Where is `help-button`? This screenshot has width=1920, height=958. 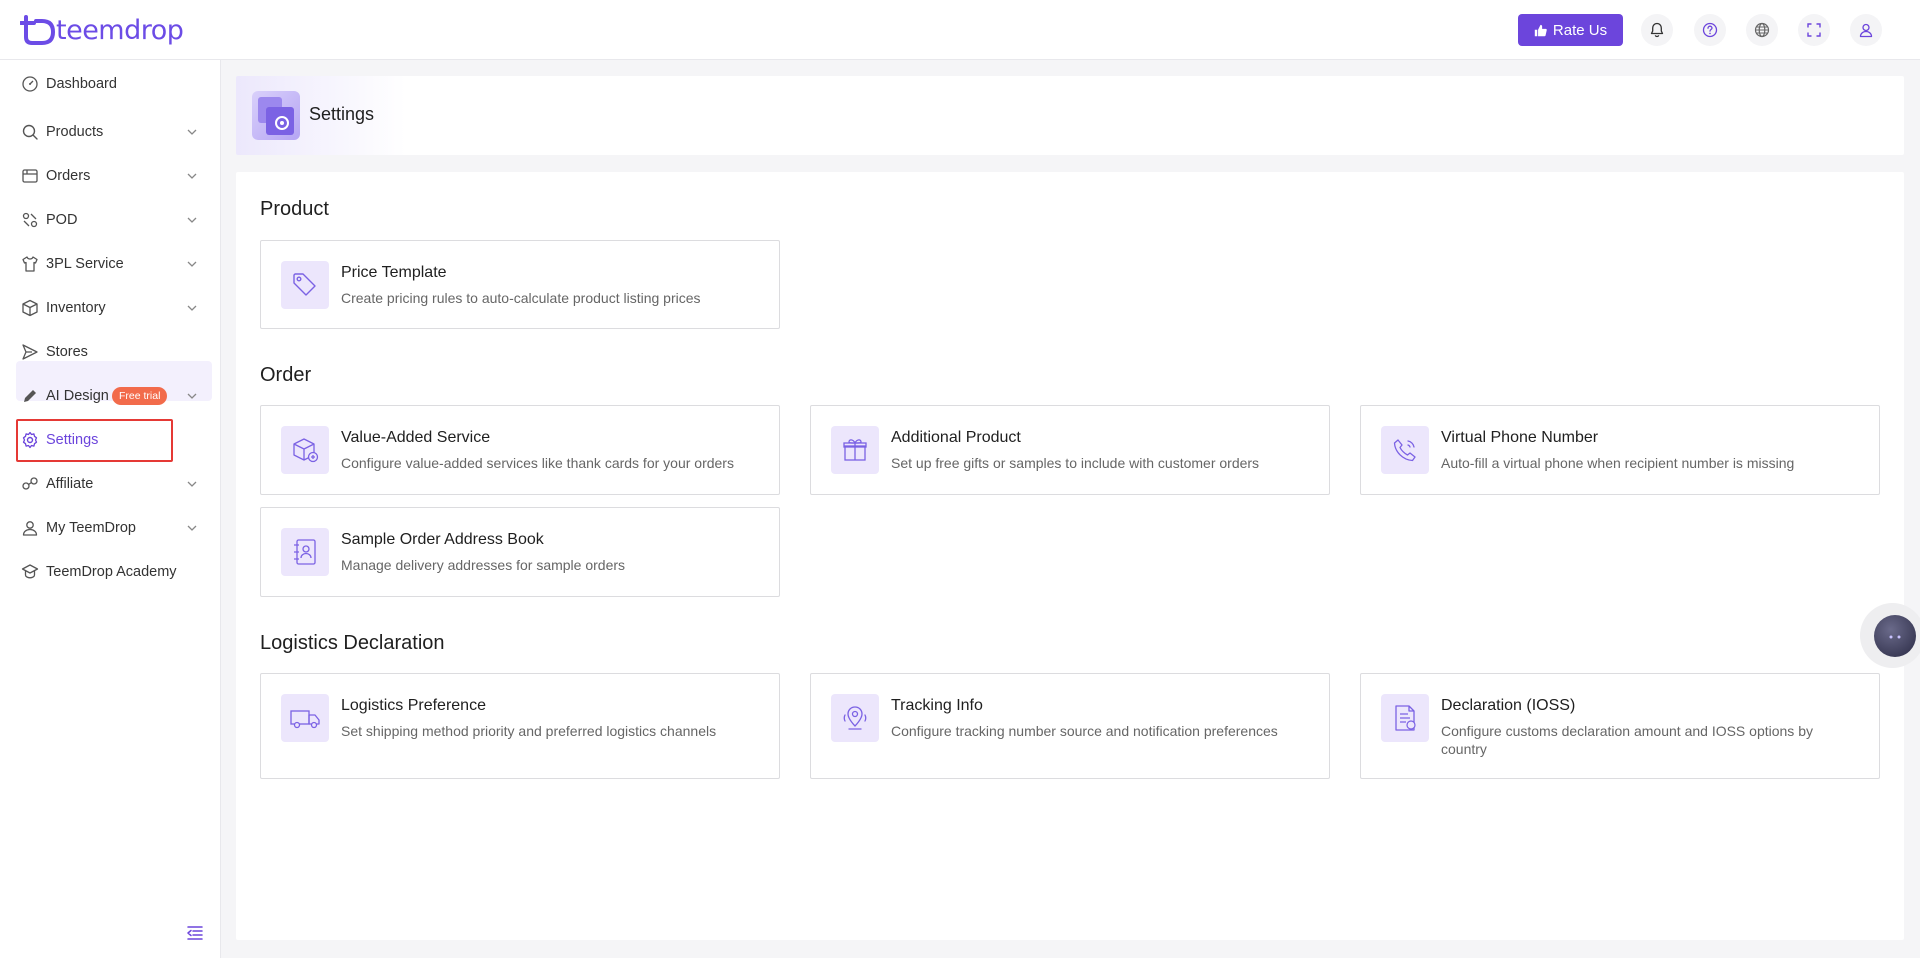 help-button is located at coordinates (1710, 30).